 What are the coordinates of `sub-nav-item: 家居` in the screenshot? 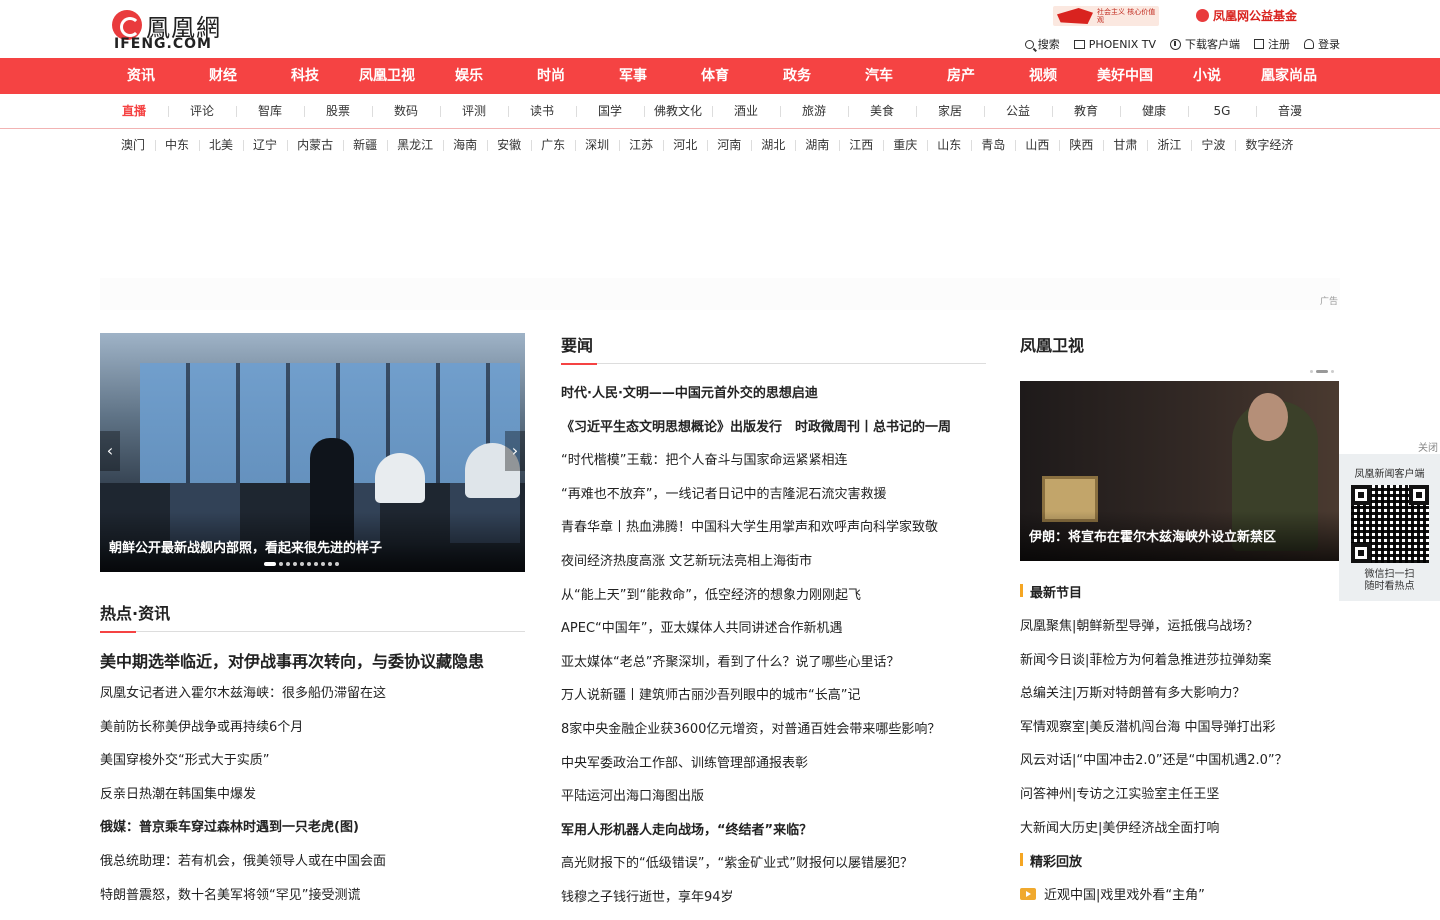 It's located at (950, 111).